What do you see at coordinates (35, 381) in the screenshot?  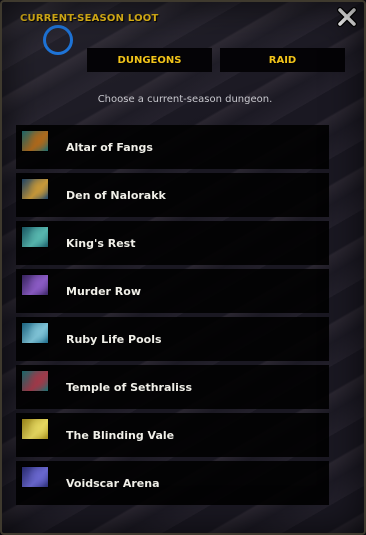 I see `temple-of-sethraliss-thumbnail-icon` at bounding box center [35, 381].